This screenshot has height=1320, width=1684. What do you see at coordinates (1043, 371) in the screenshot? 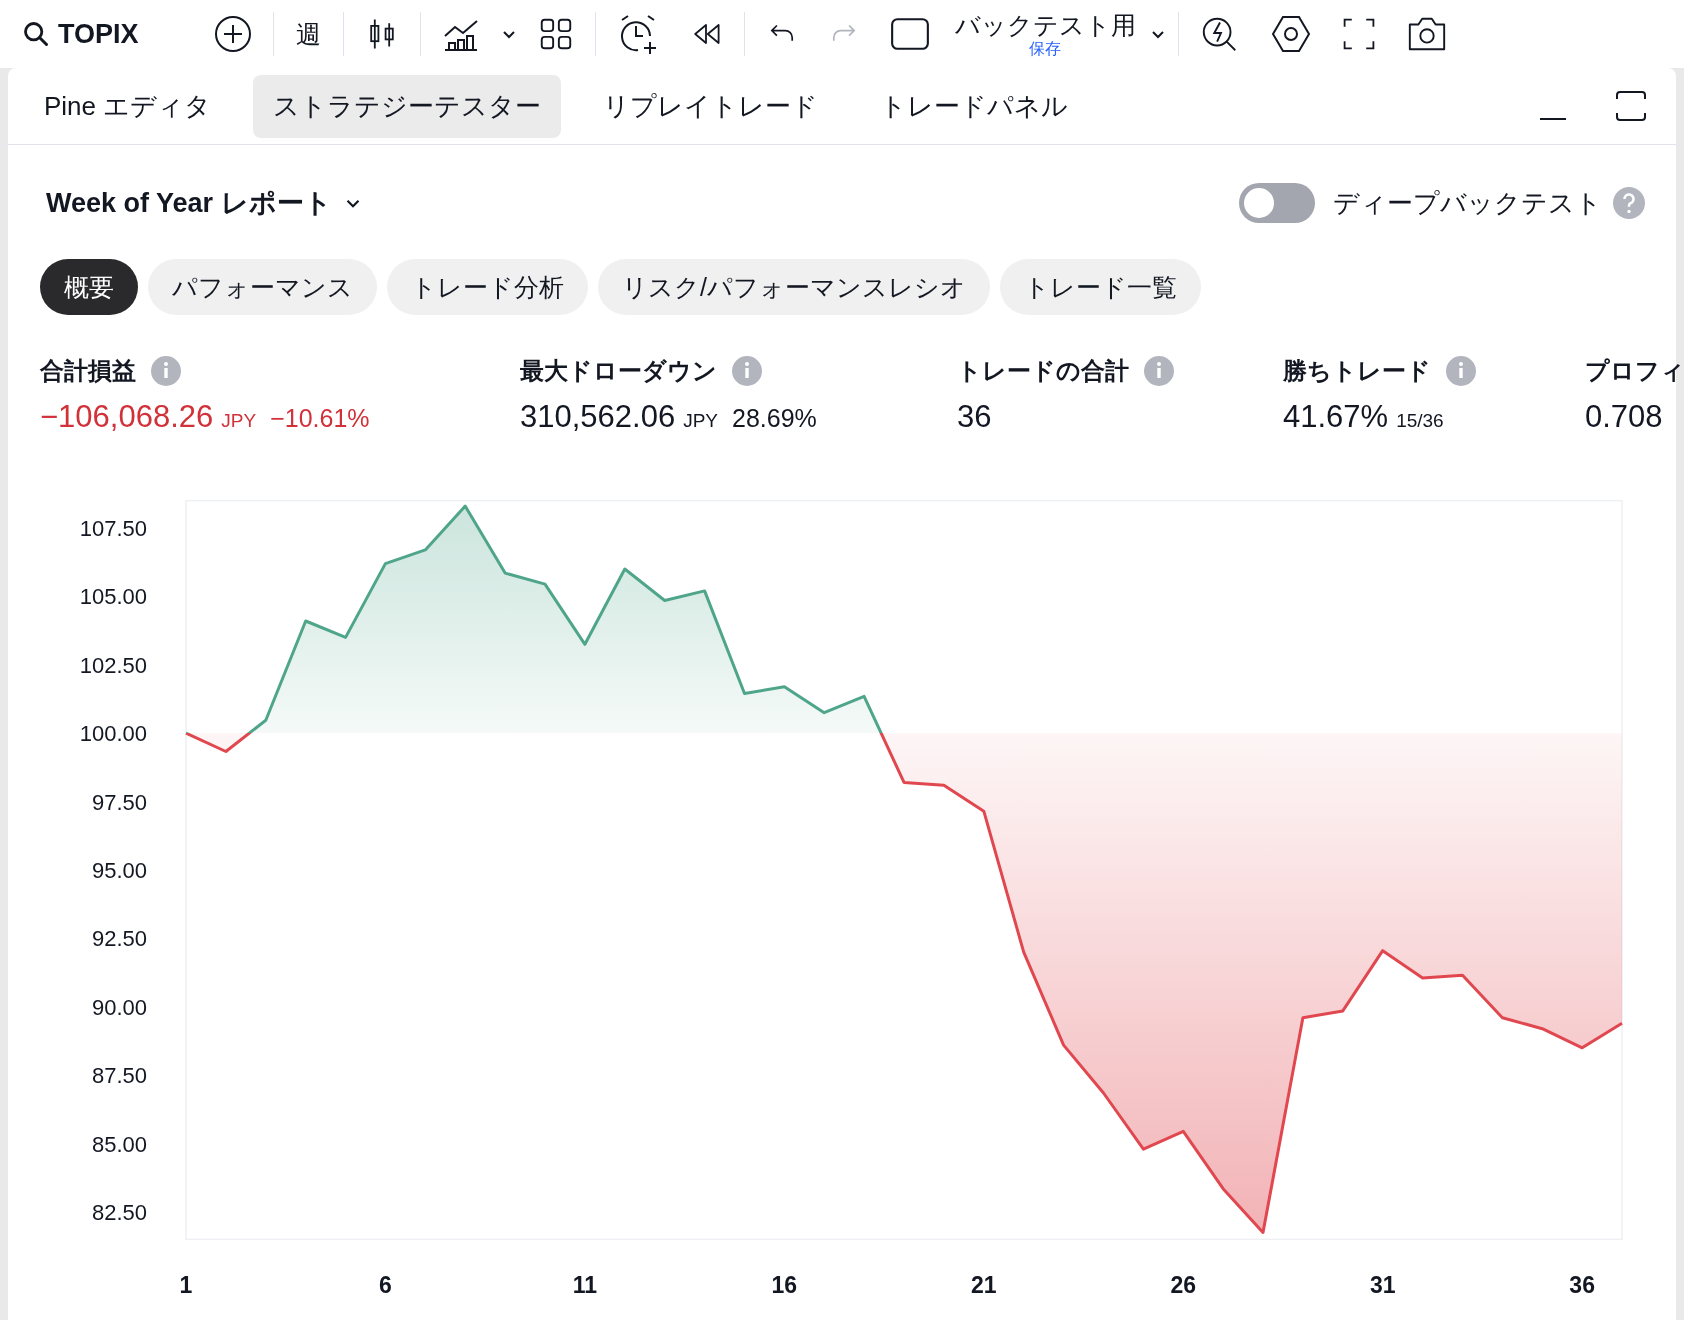
I see `metric-label: トレードの合計` at bounding box center [1043, 371].